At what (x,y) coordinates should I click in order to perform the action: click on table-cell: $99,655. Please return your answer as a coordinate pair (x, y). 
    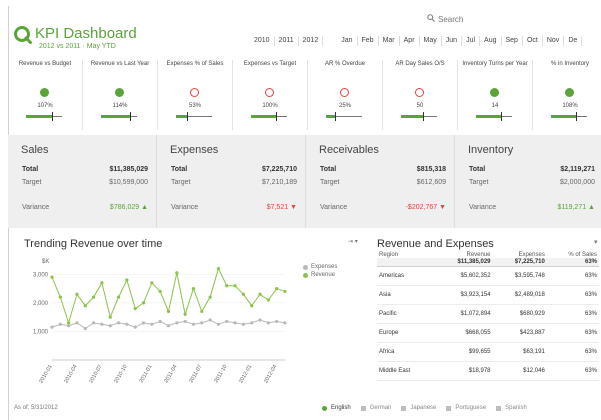
    Looking at the image, I should click on (463, 352).